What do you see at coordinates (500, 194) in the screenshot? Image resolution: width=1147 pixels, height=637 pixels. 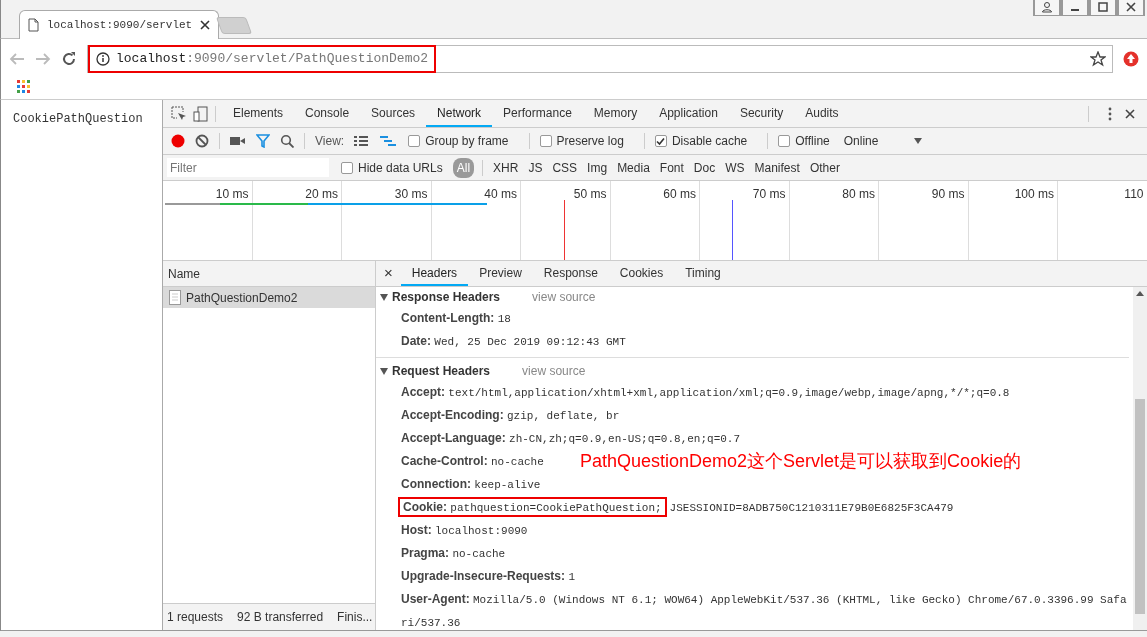 I see `timeline-tick: 40 ms` at bounding box center [500, 194].